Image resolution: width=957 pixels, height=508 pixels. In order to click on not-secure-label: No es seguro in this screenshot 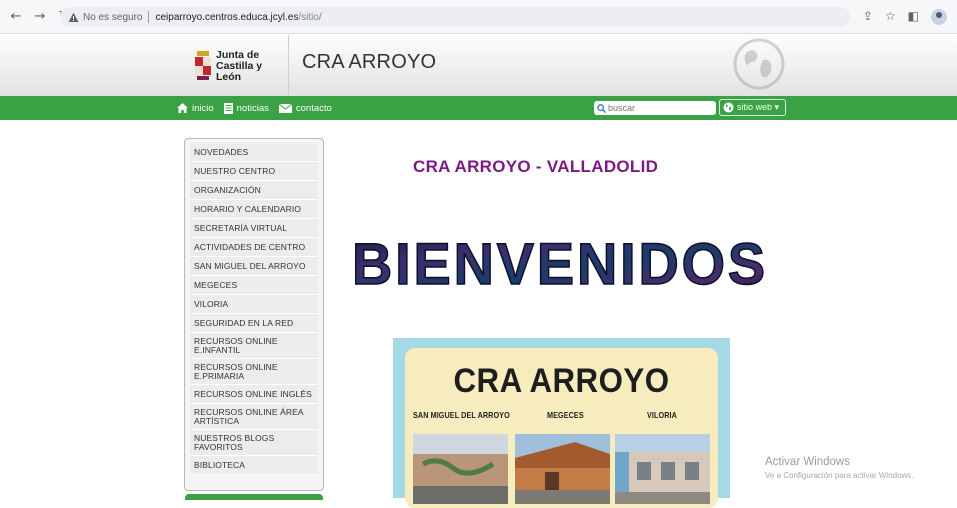, I will do `click(113, 17)`.